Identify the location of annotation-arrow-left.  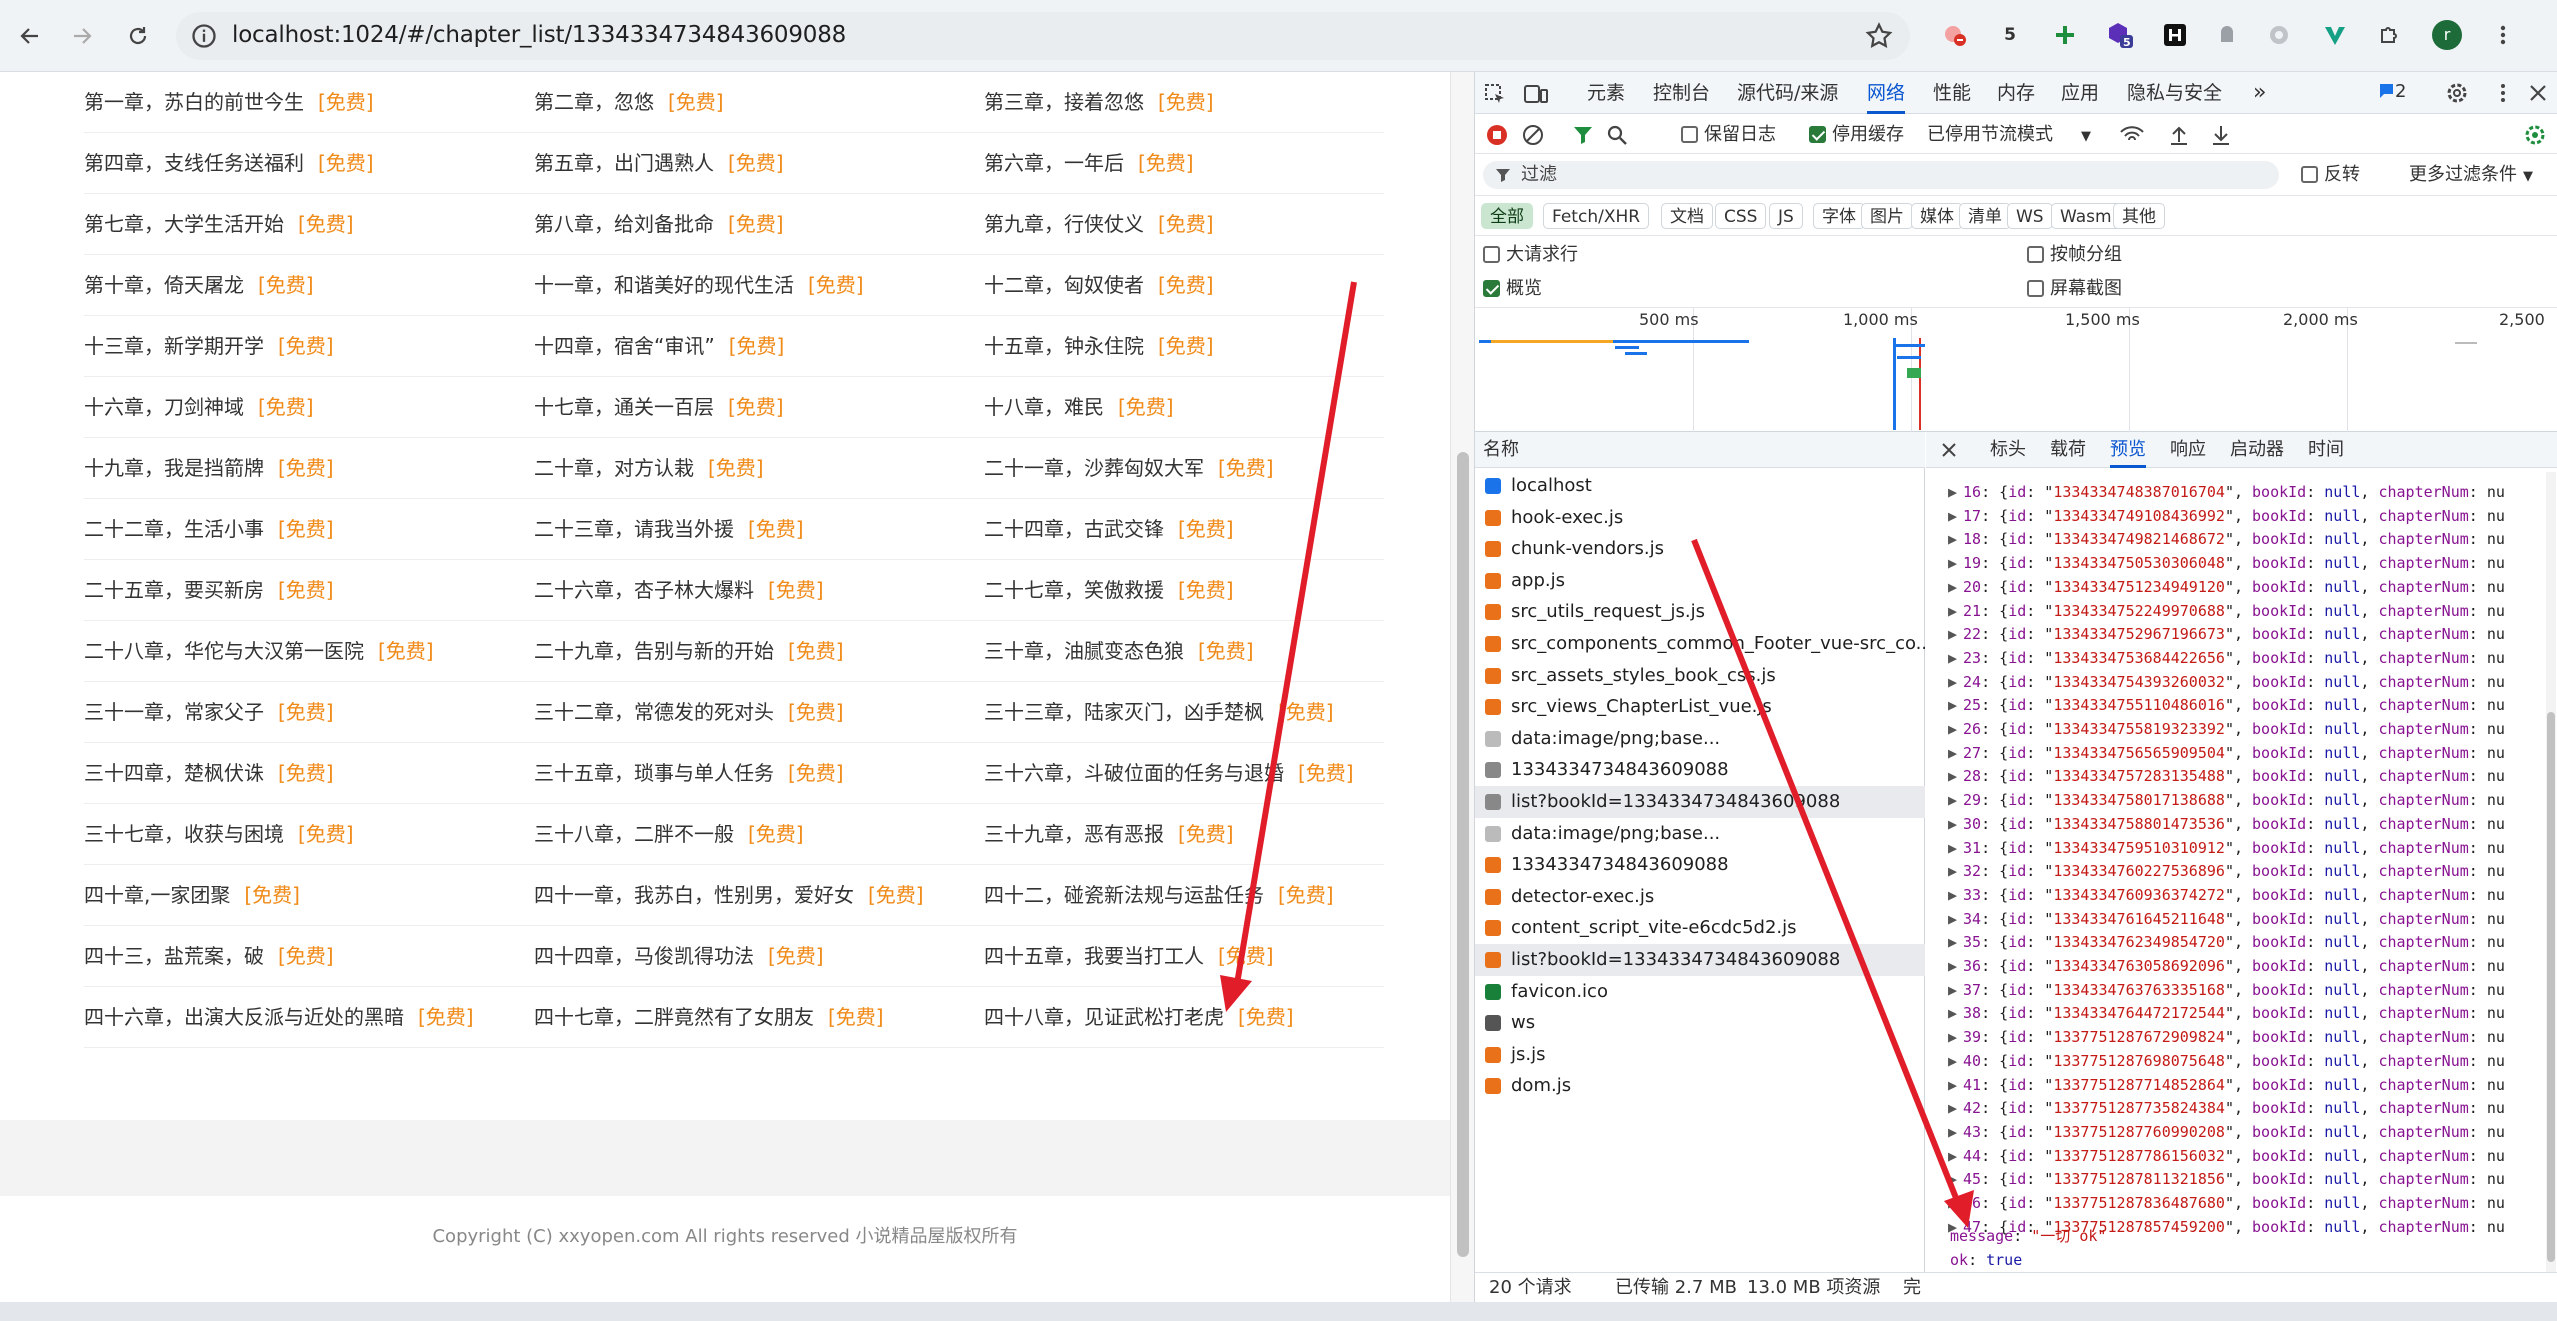
(1295, 636).